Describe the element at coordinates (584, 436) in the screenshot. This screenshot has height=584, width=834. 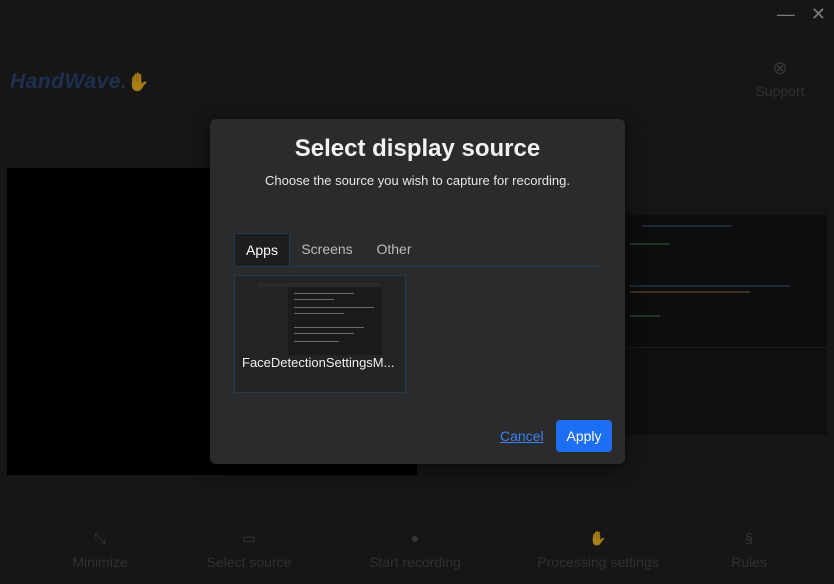
I see `apply-button: Apply` at that location.